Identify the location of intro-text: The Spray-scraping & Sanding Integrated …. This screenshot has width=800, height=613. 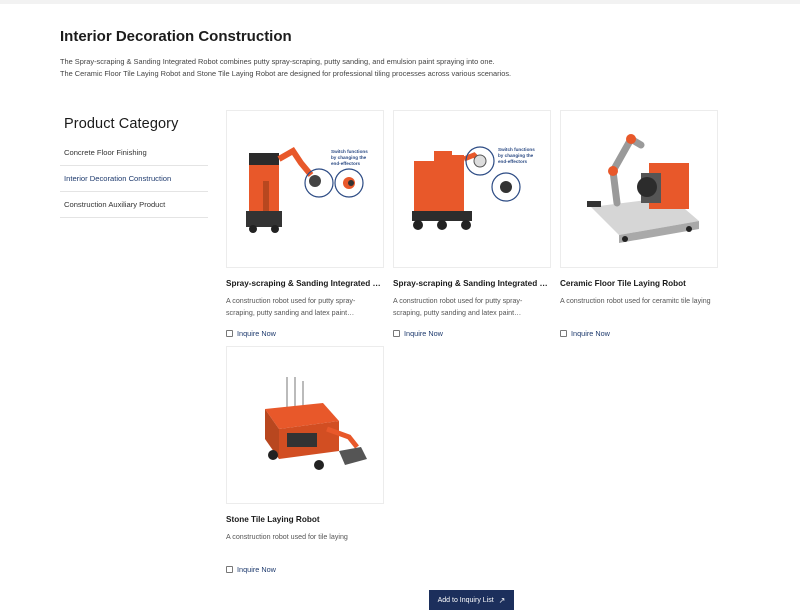
(340, 68).